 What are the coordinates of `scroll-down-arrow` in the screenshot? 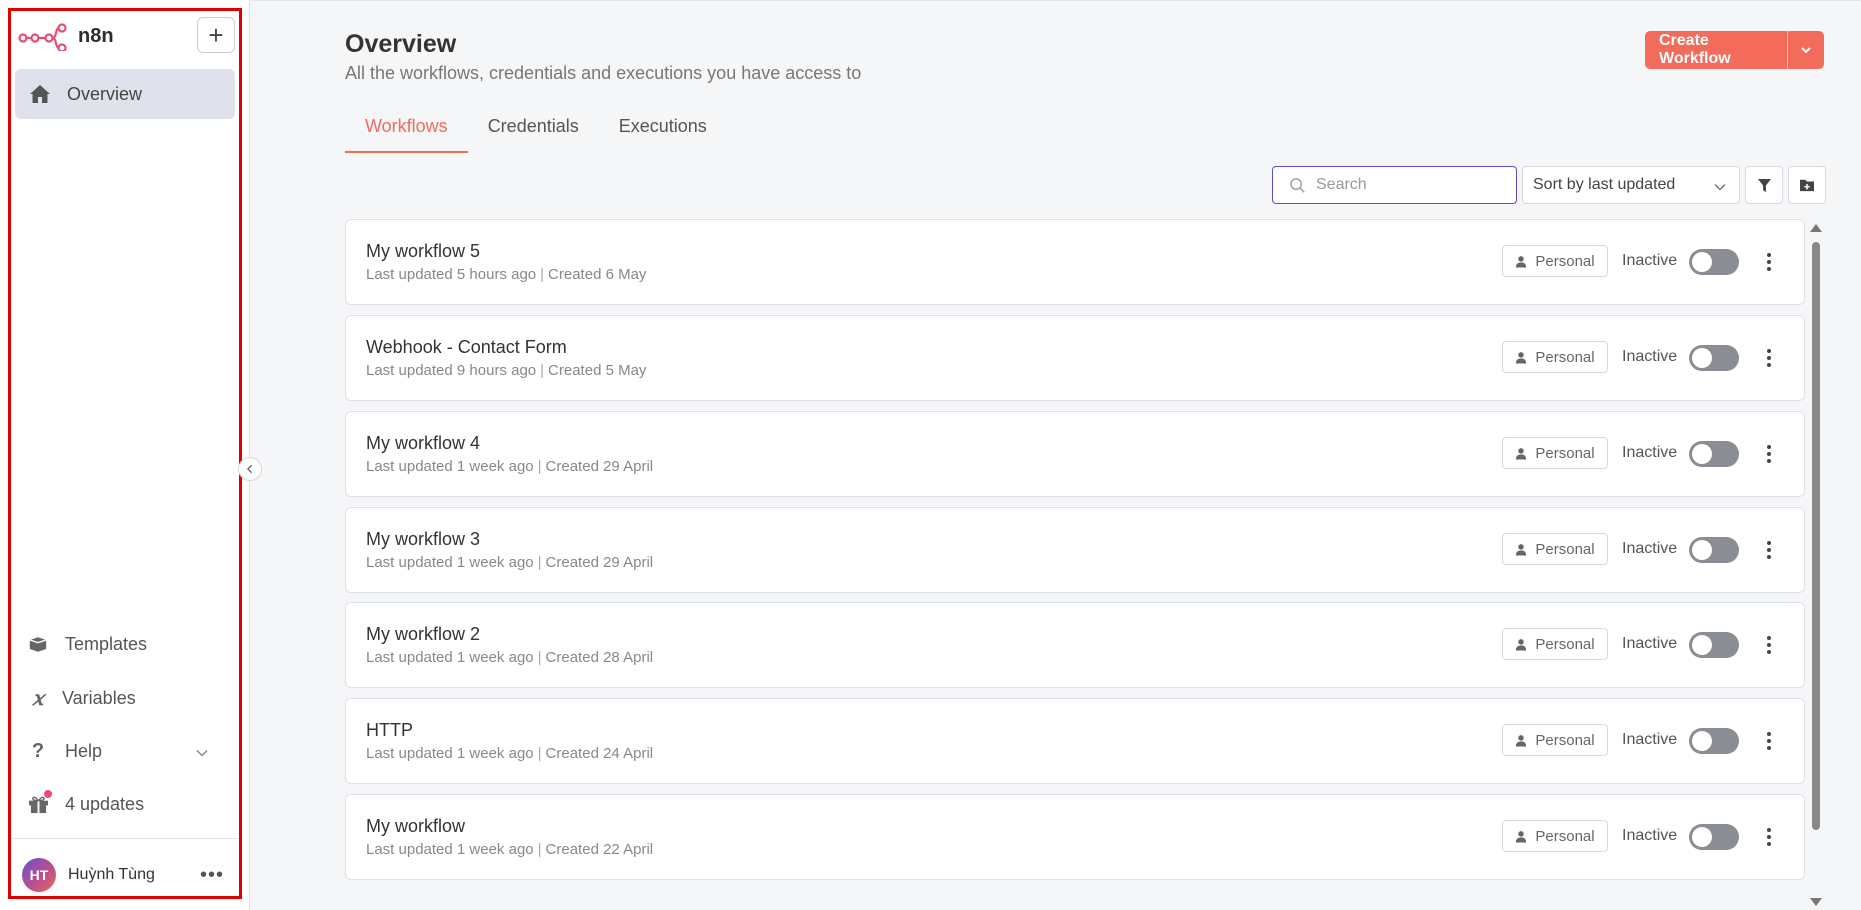 It's located at (1816, 902).